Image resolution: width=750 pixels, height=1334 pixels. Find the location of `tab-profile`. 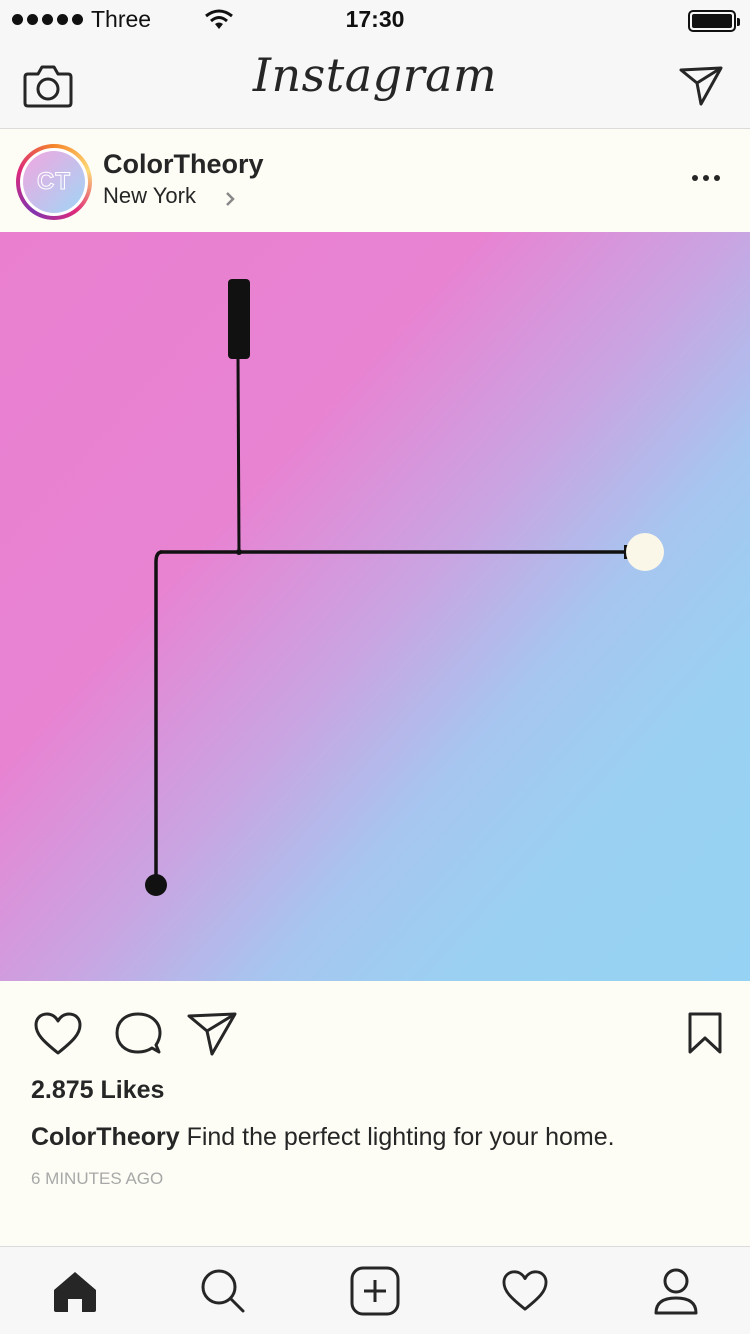

tab-profile is located at coordinates (676, 1291).